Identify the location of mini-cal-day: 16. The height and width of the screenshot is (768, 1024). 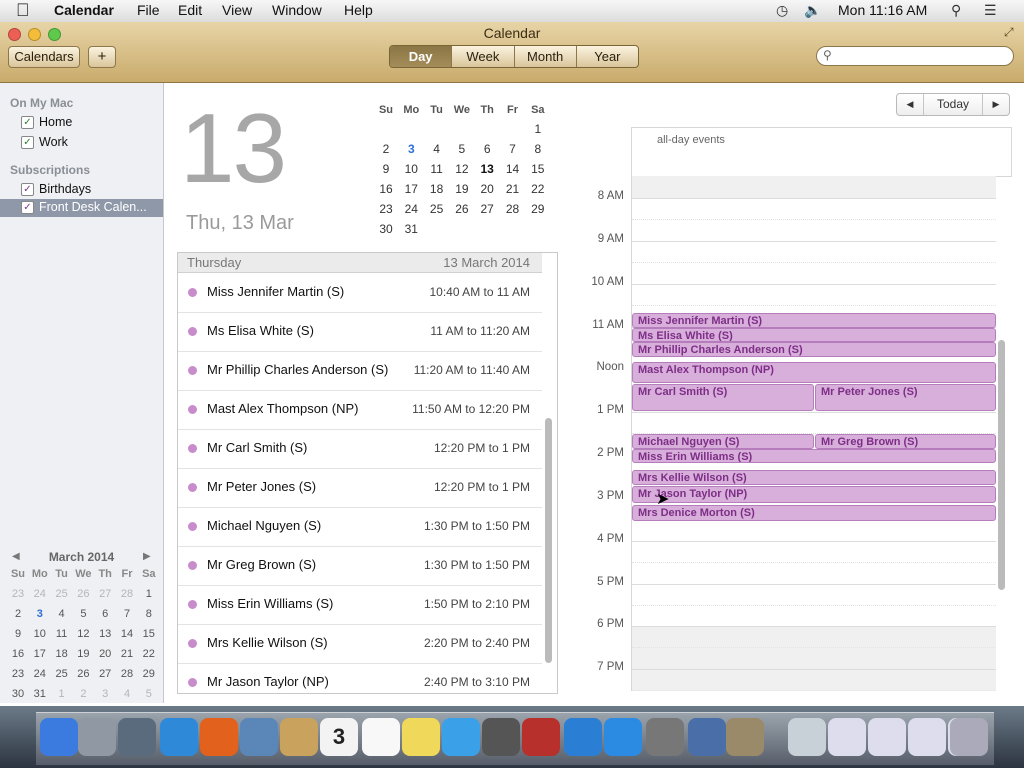
(18, 654).